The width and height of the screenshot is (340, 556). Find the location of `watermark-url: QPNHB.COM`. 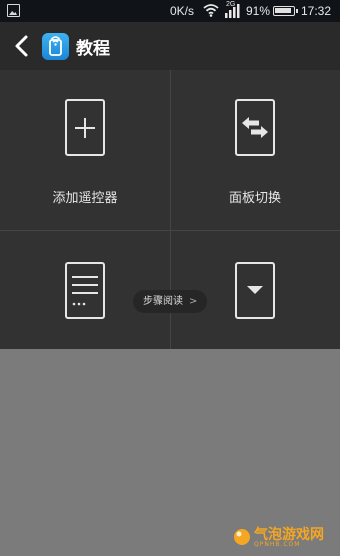

watermark-url: QPNHB.COM is located at coordinates (277, 544).